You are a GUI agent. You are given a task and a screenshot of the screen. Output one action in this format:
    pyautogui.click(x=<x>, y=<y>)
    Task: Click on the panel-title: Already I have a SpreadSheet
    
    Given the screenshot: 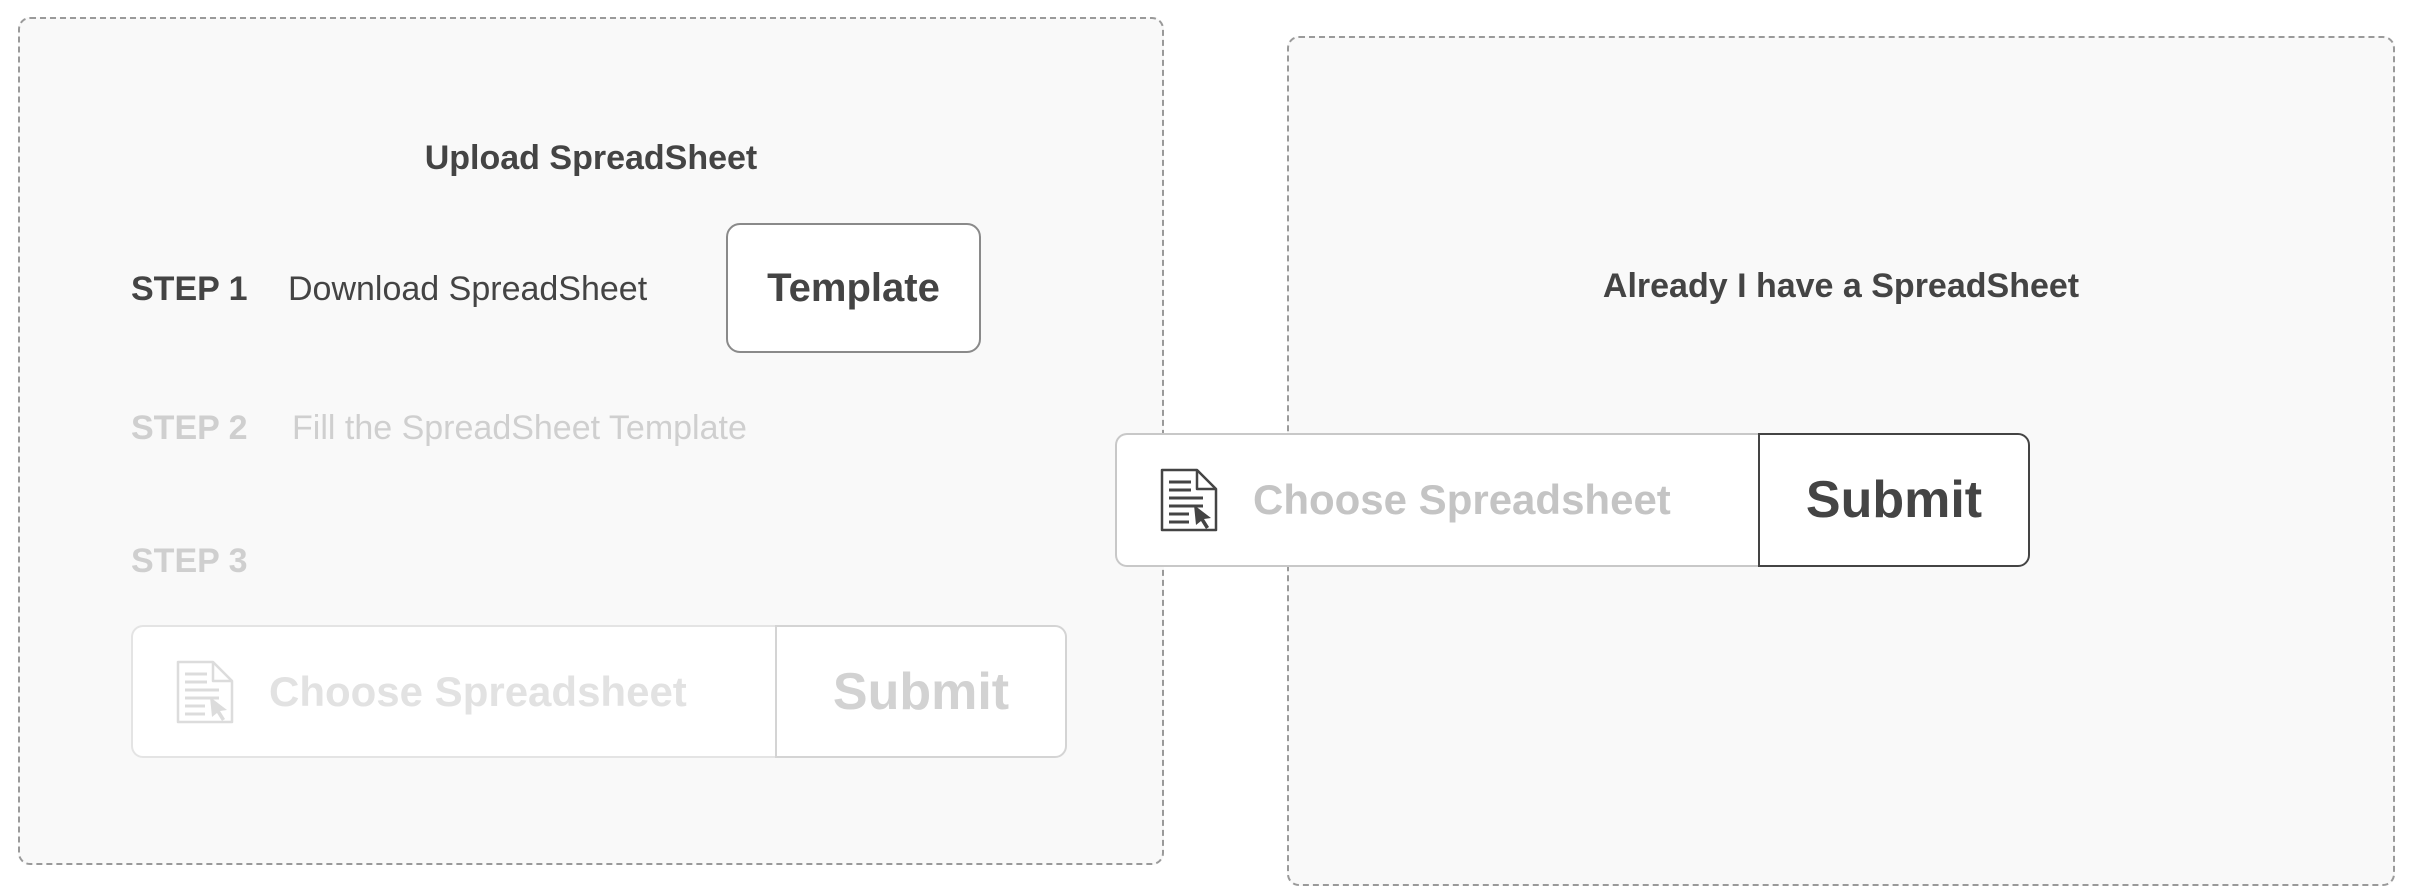 What is the action you would take?
    pyautogui.click(x=1841, y=286)
    